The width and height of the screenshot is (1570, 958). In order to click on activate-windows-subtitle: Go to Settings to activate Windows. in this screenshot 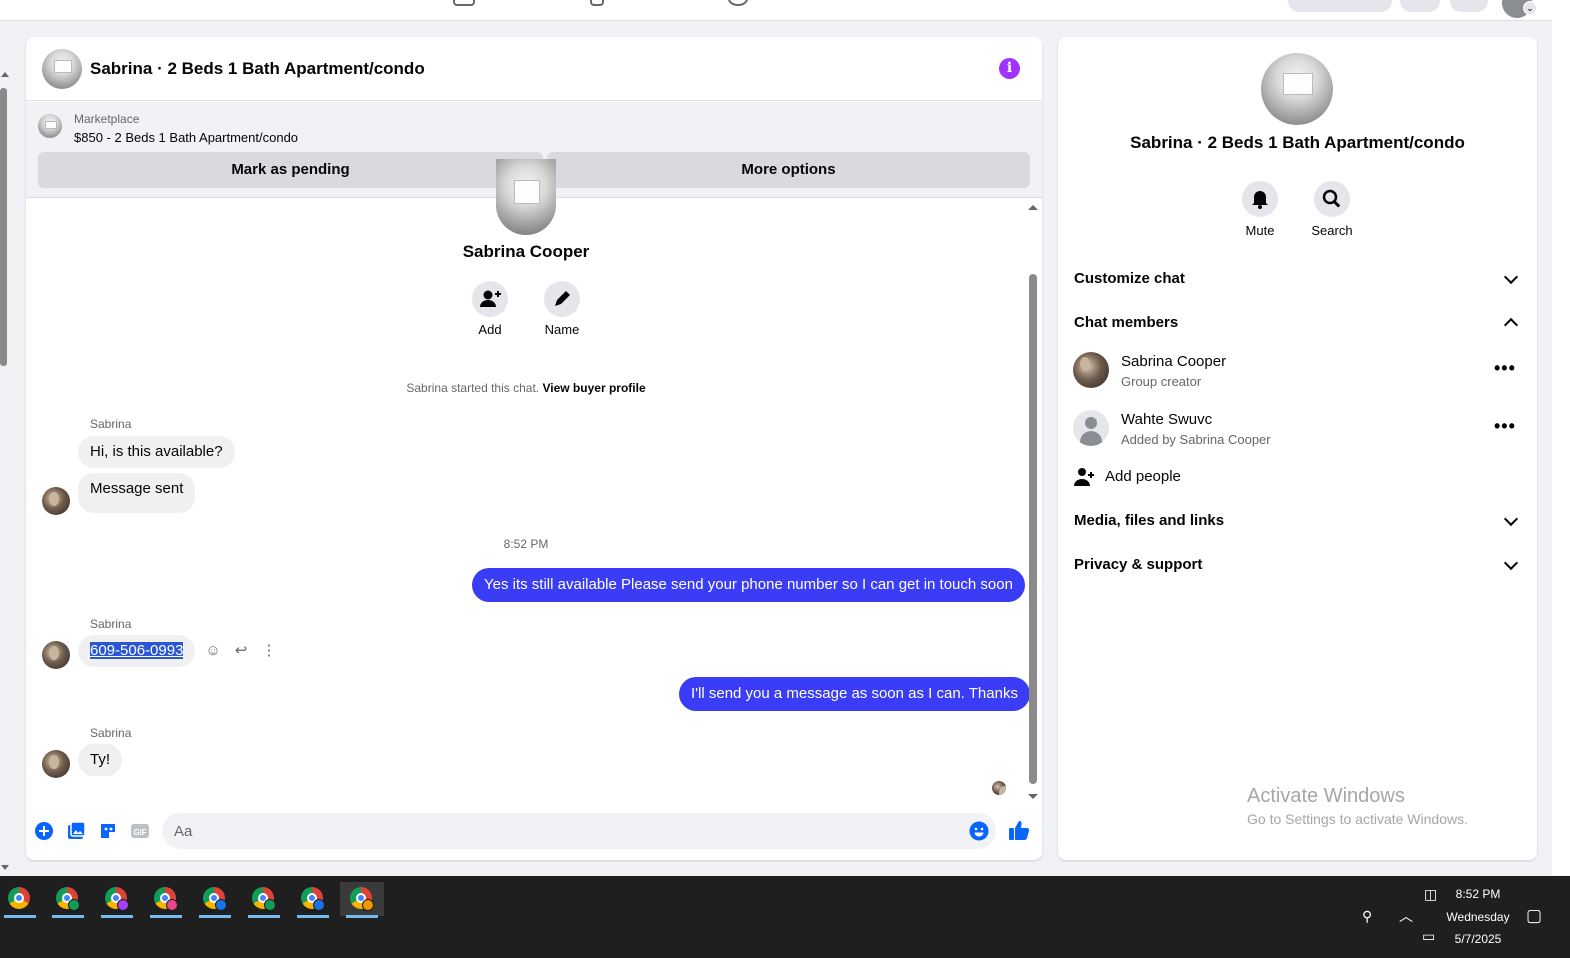, I will do `click(1357, 819)`.